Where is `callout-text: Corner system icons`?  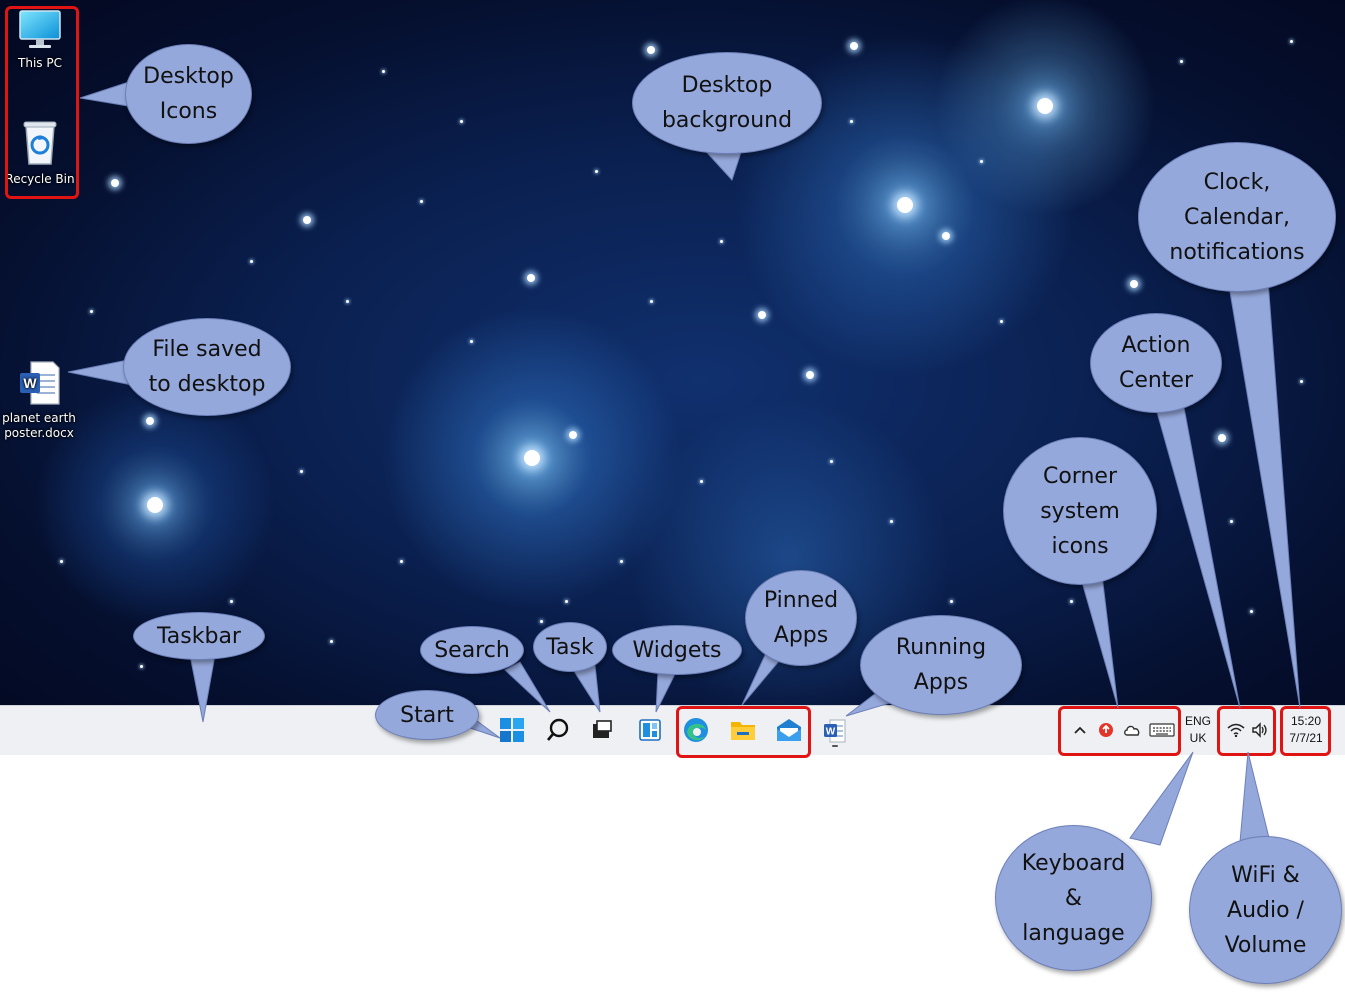 callout-text: Corner system icons is located at coordinates (1080, 511).